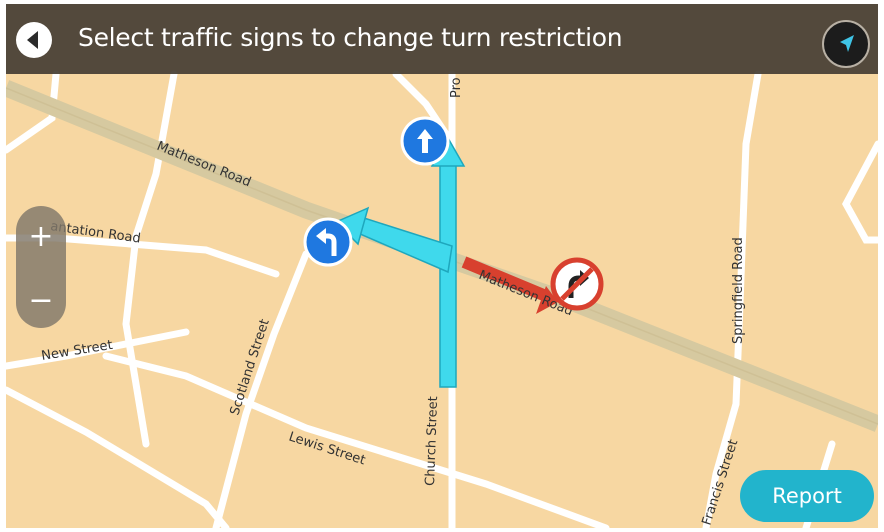 This screenshot has width=884, height=532. Describe the element at coordinates (41, 301) in the screenshot. I see `zoom-out-button: −` at that location.